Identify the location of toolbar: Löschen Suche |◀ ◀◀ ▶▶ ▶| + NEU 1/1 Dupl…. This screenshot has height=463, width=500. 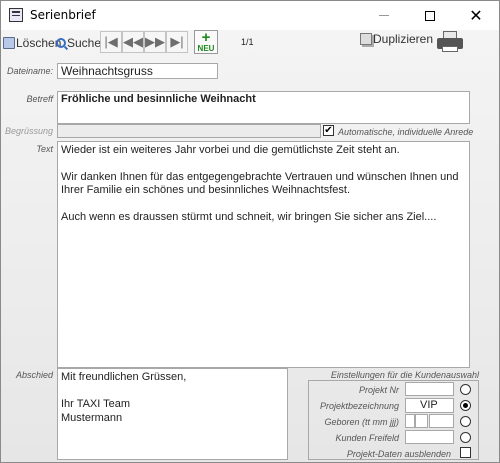
(250, 43).